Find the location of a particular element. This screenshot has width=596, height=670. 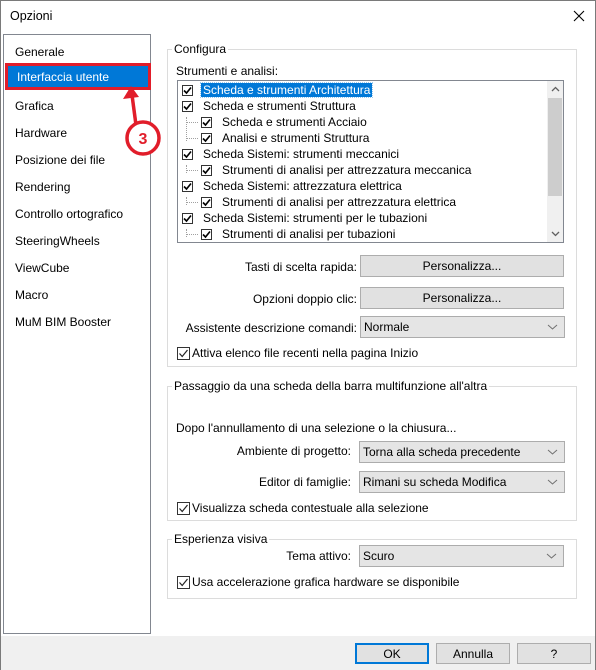

tree-item-label: Strumenti di analisi per tubazioni is located at coordinates (309, 234).